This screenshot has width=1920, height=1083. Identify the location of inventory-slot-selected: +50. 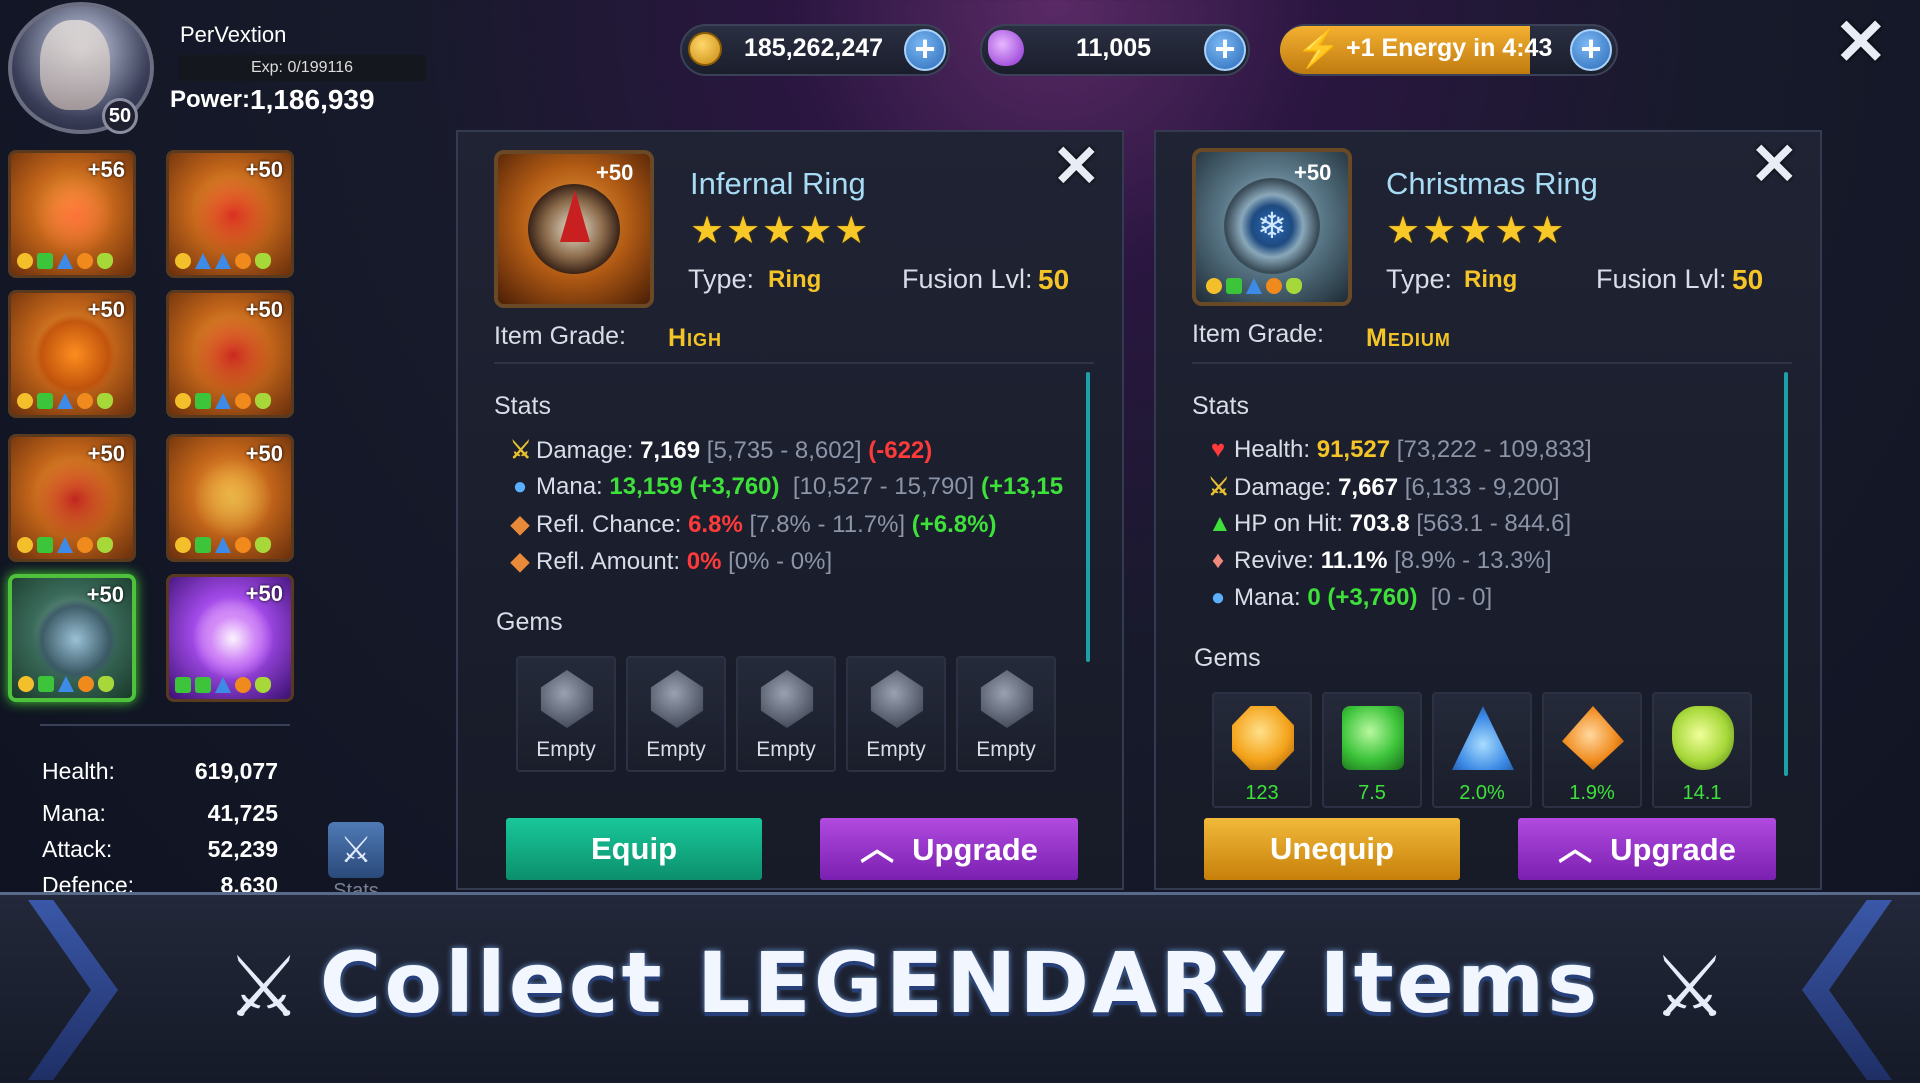
(72, 638).